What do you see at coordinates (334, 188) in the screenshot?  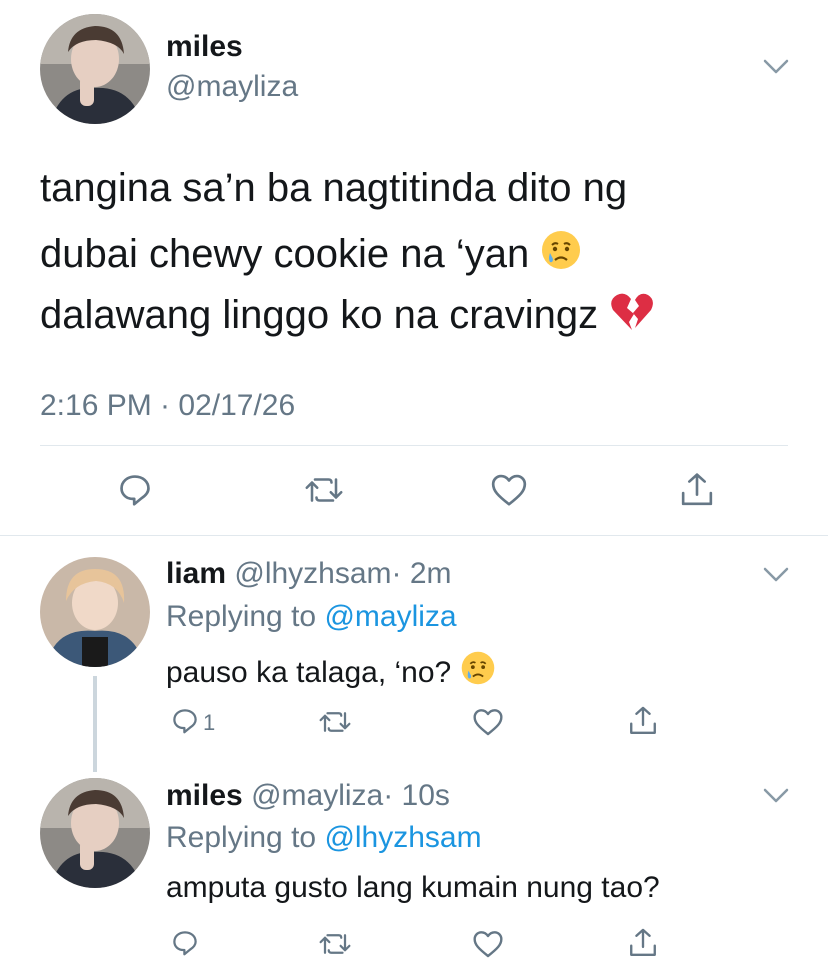 I see `tweet-text-line-1: tangina sa’n ba nagtitinda dito ng` at bounding box center [334, 188].